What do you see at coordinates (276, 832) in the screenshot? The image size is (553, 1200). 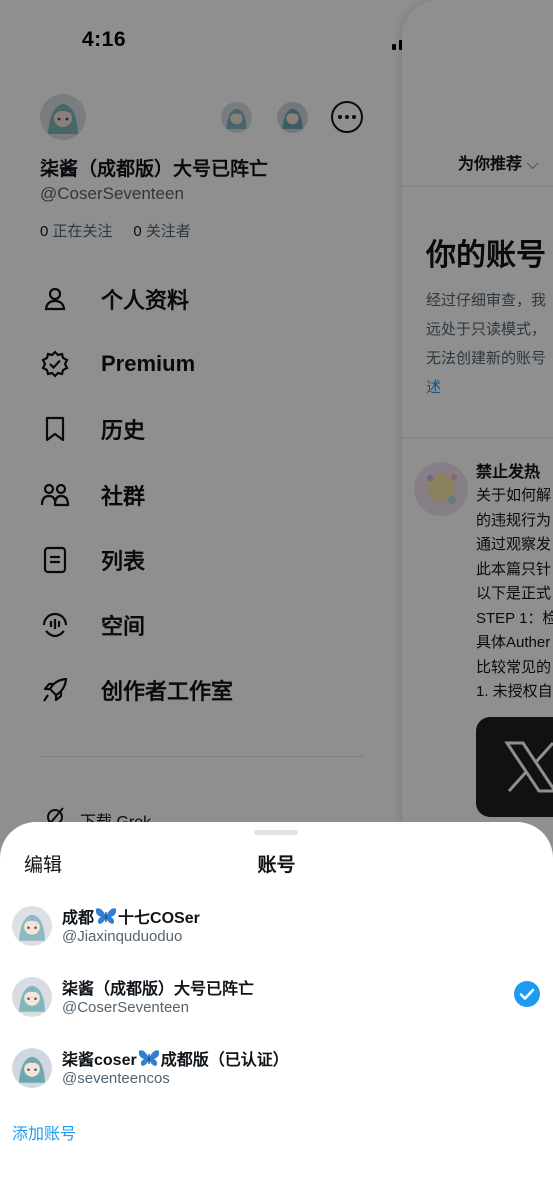 I see `sheet-grabber` at bounding box center [276, 832].